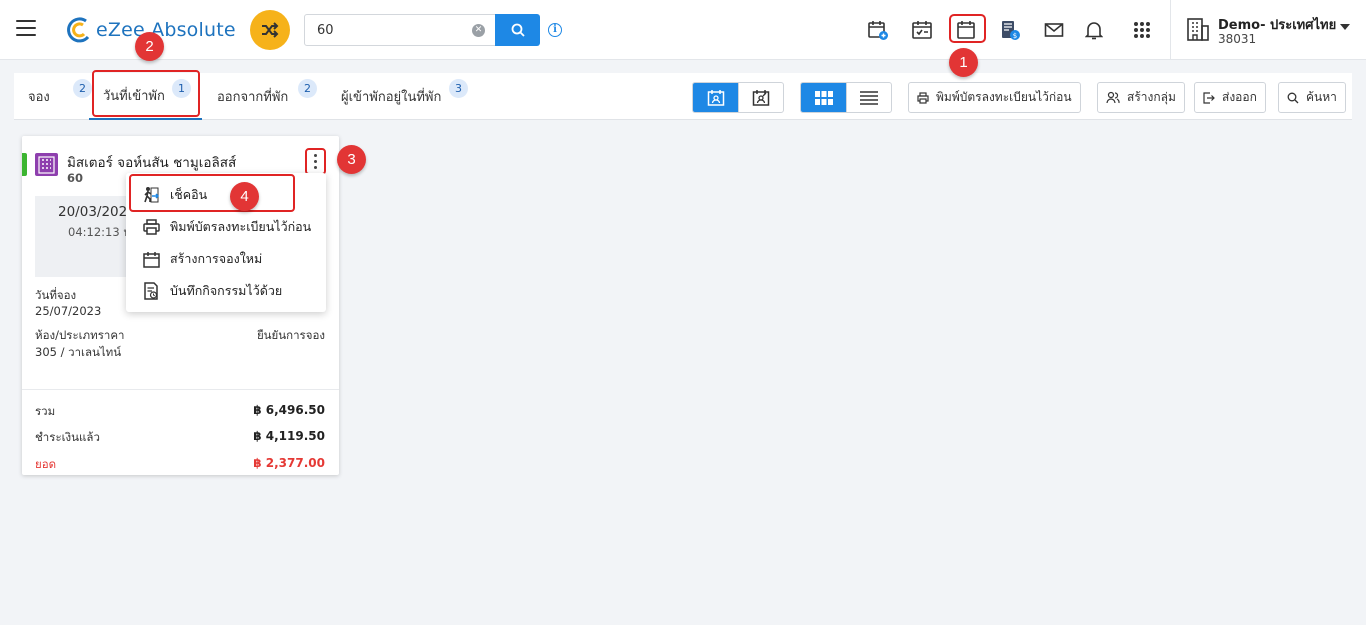 This screenshot has width=1366, height=625. Describe the element at coordinates (244, 196) in the screenshot. I see `step-marker-4: 4` at that location.